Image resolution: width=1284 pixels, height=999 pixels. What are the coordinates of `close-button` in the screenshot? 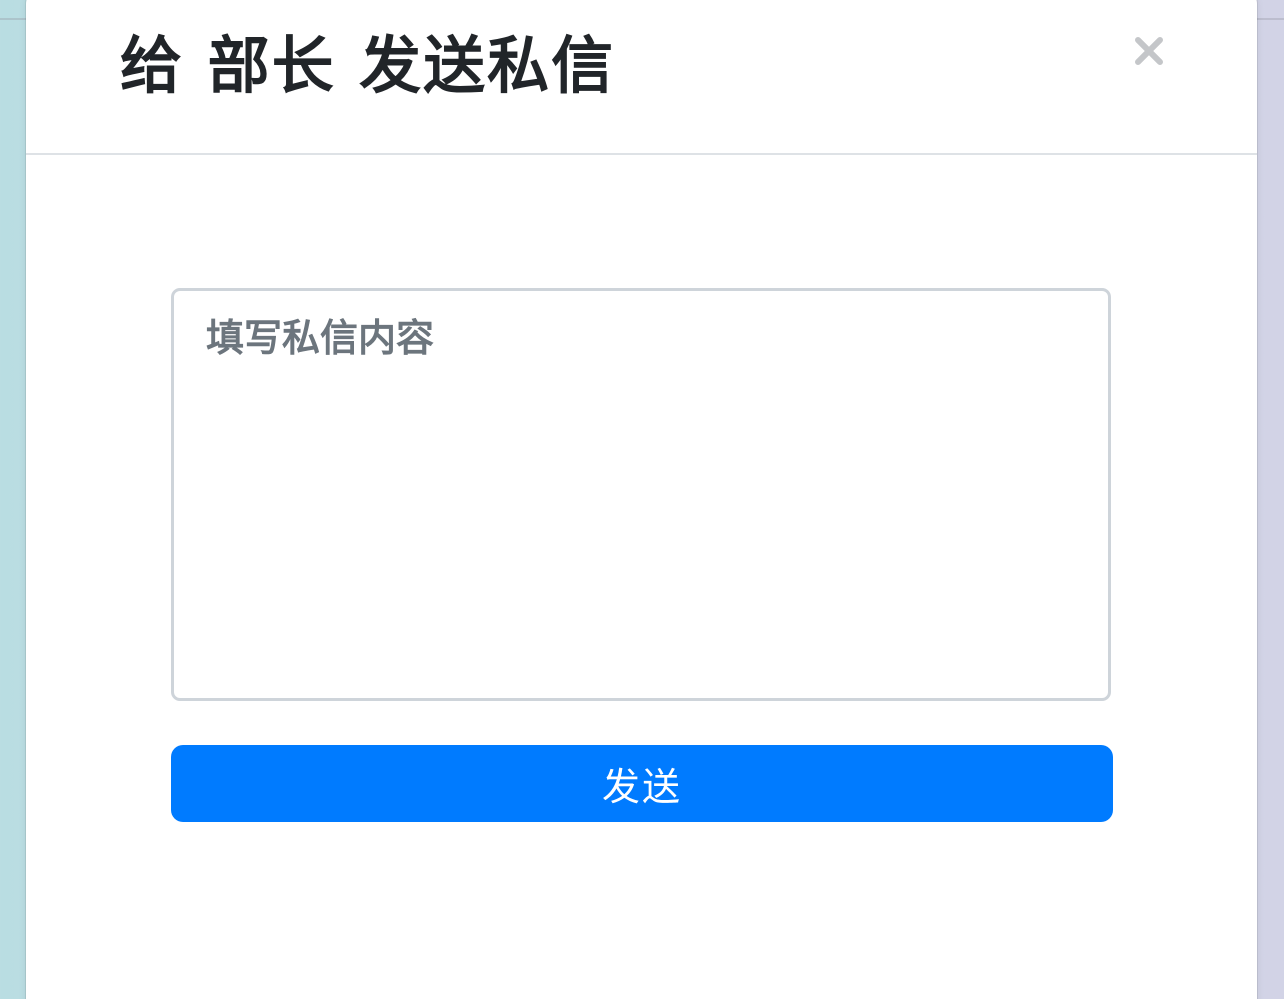 It's located at (1149, 51).